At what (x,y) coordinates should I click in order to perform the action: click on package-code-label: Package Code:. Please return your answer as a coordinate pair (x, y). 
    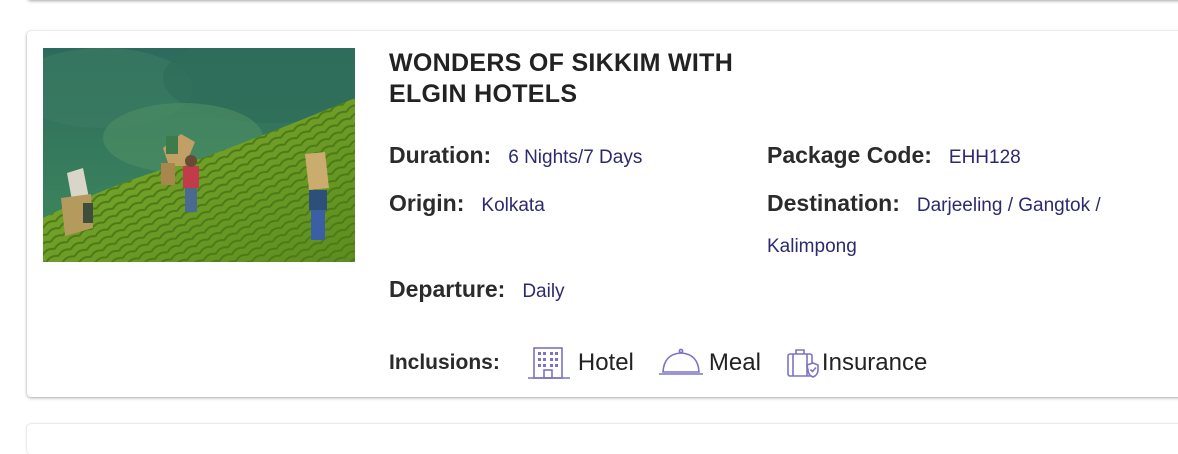
    Looking at the image, I should click on (849, 155).